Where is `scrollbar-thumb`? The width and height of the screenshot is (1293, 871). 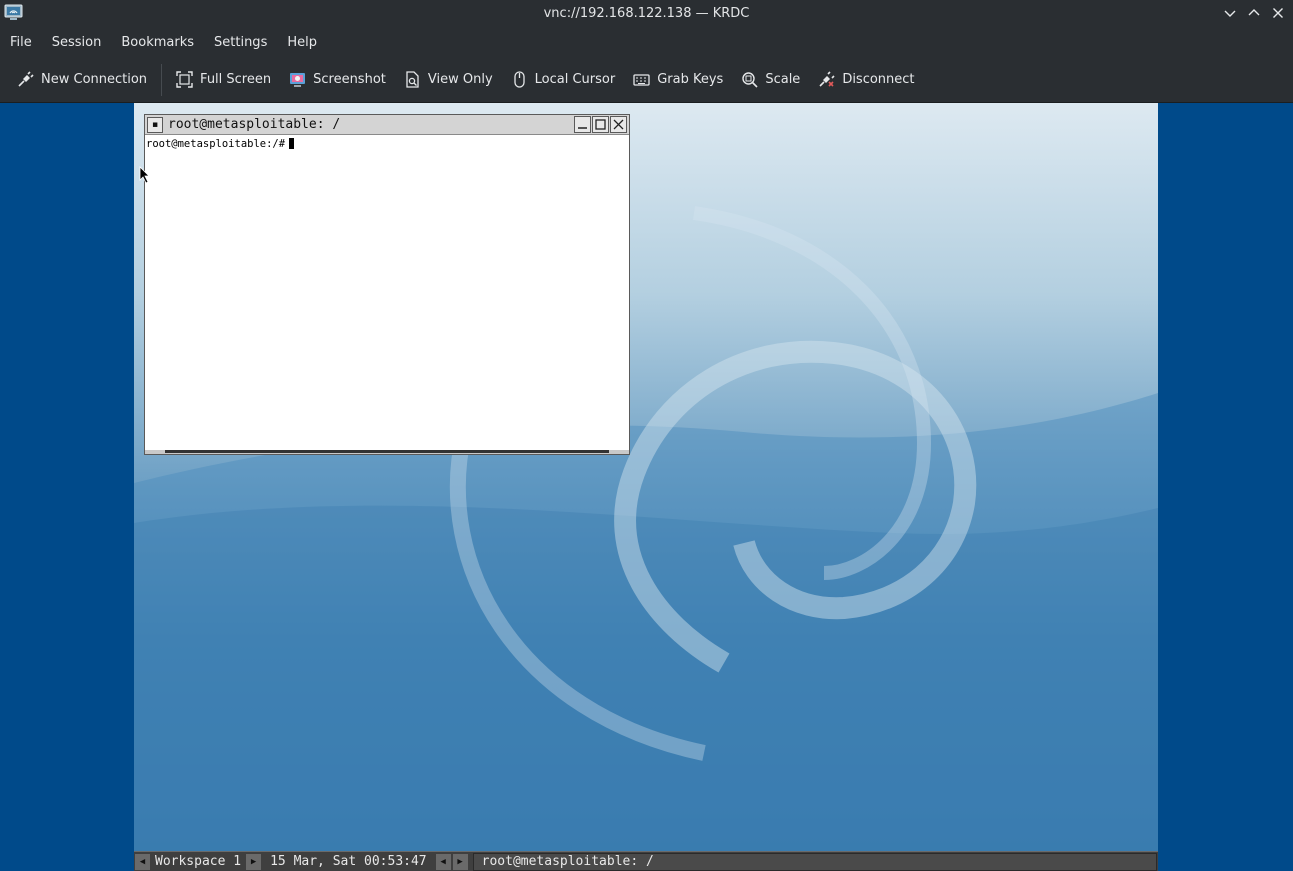 scrollbar-thumb is located at coordinates (387, 451).